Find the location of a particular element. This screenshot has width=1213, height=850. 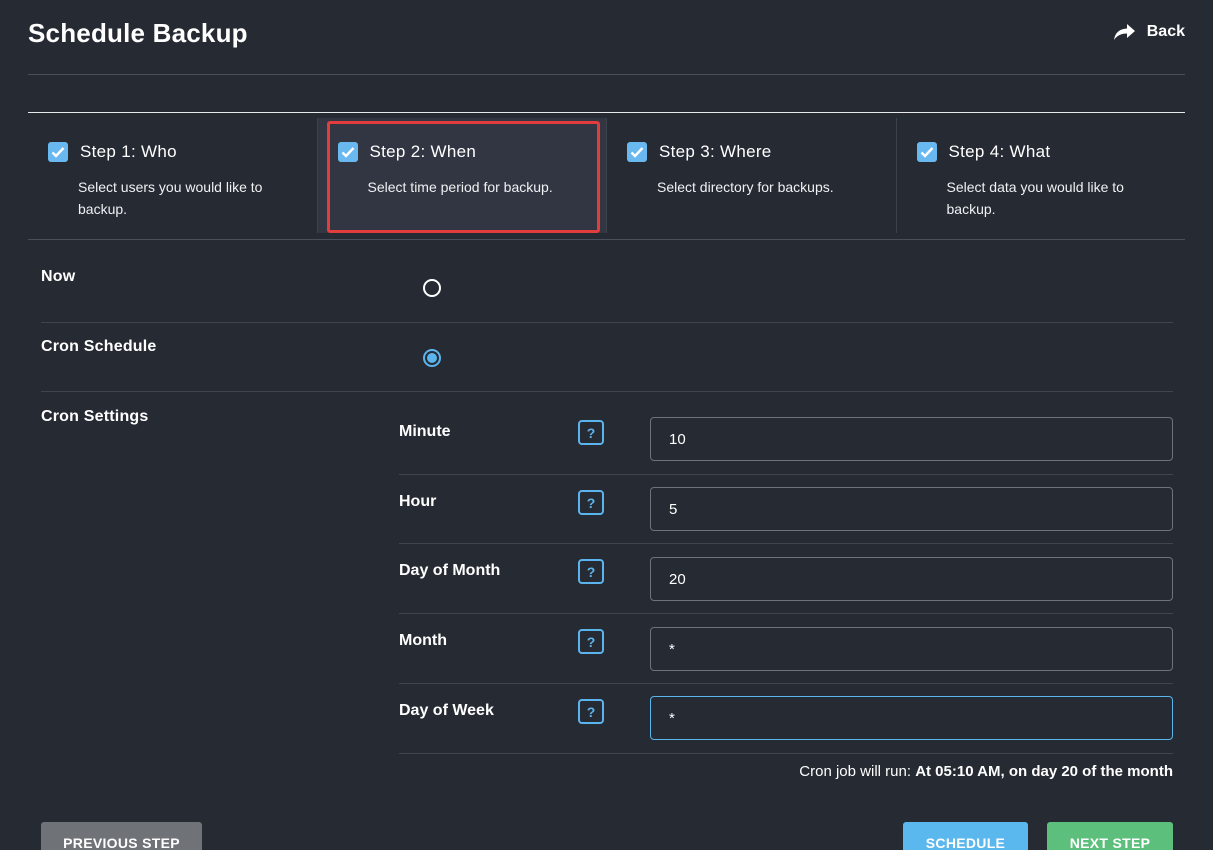

cron-schedule-label: Cron Schedule is located at coordinates (99, 346).